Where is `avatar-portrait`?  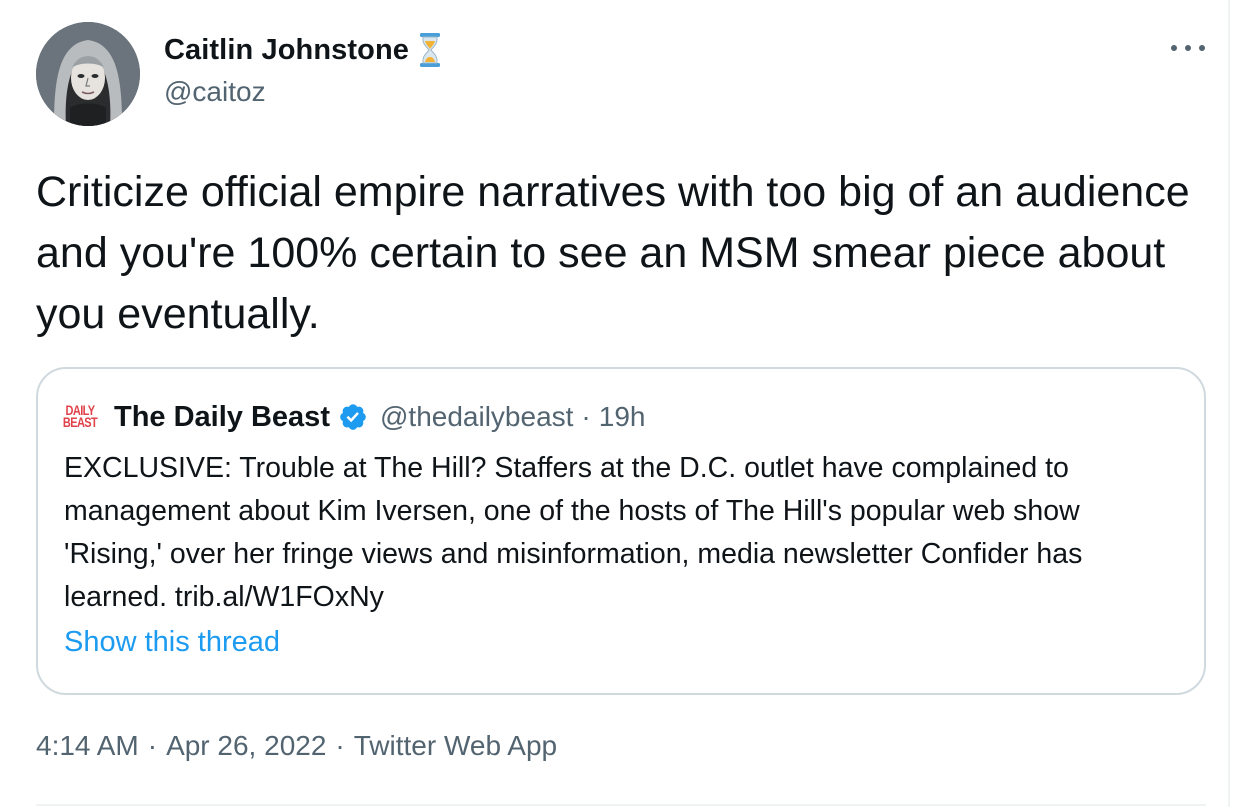
avatar-portrait is located at coordinates (88, 74).